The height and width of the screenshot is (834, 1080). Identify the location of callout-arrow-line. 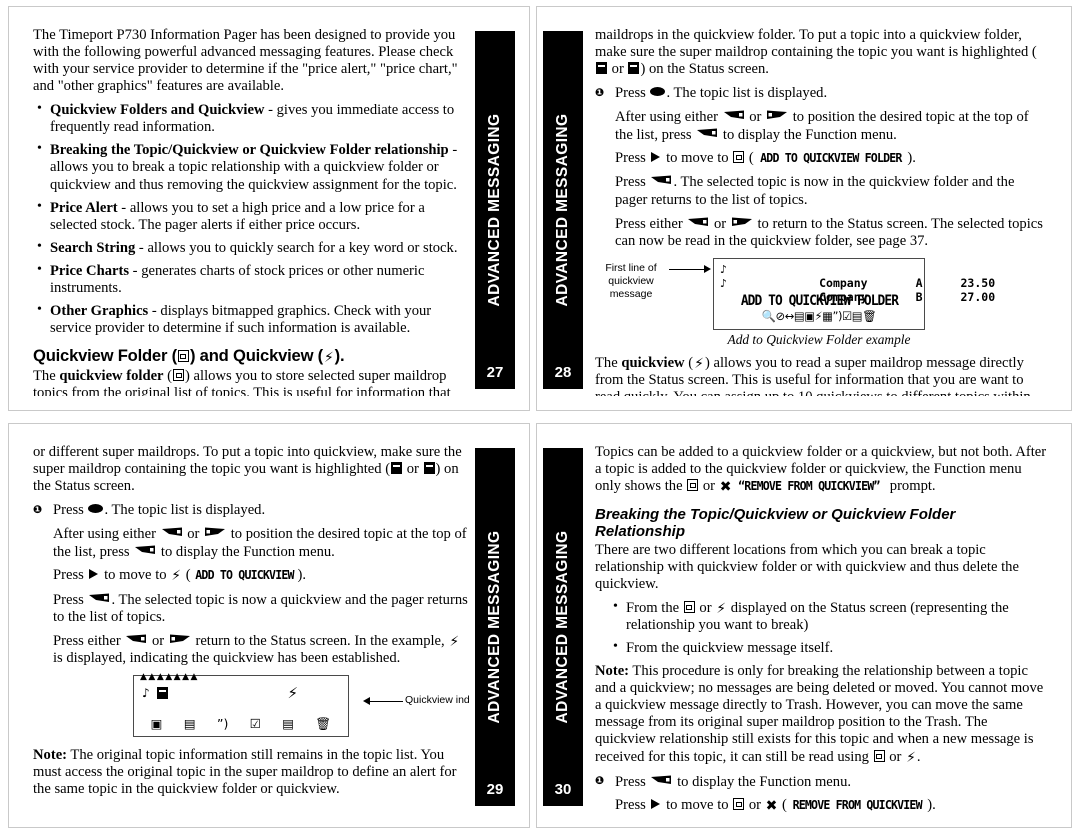
(687, 269).